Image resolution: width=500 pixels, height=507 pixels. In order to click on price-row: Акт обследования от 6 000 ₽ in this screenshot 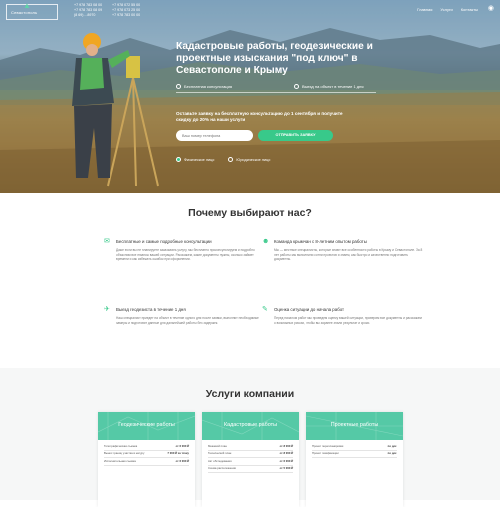, I will do `click(250, 462)`.